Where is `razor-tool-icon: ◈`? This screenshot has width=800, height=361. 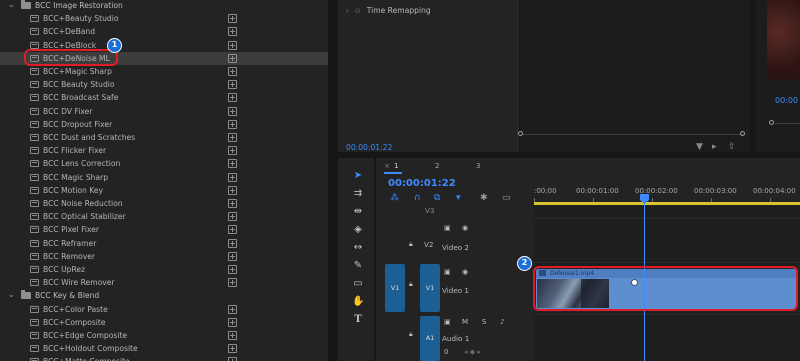 razor-tool-icon: ◈ is located at coordinates (358, 230).